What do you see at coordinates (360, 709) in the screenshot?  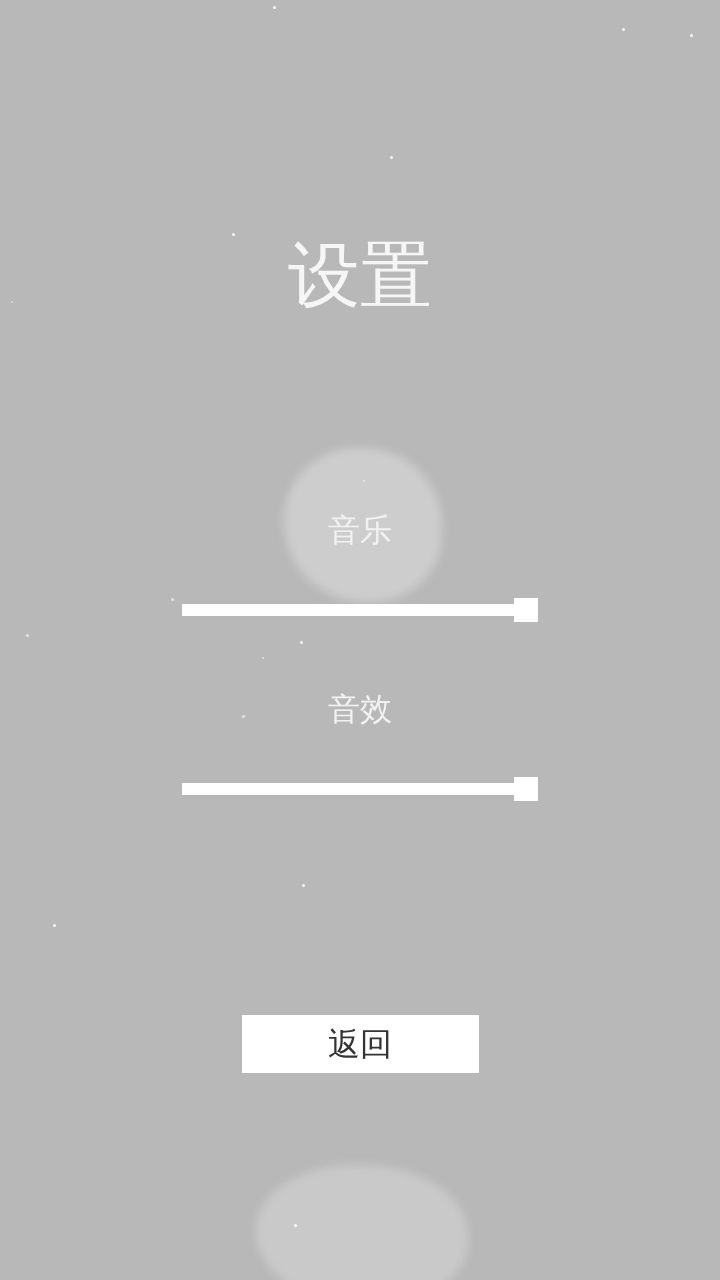 I see `setting-label: 音效` at bounding box center [360, 709].